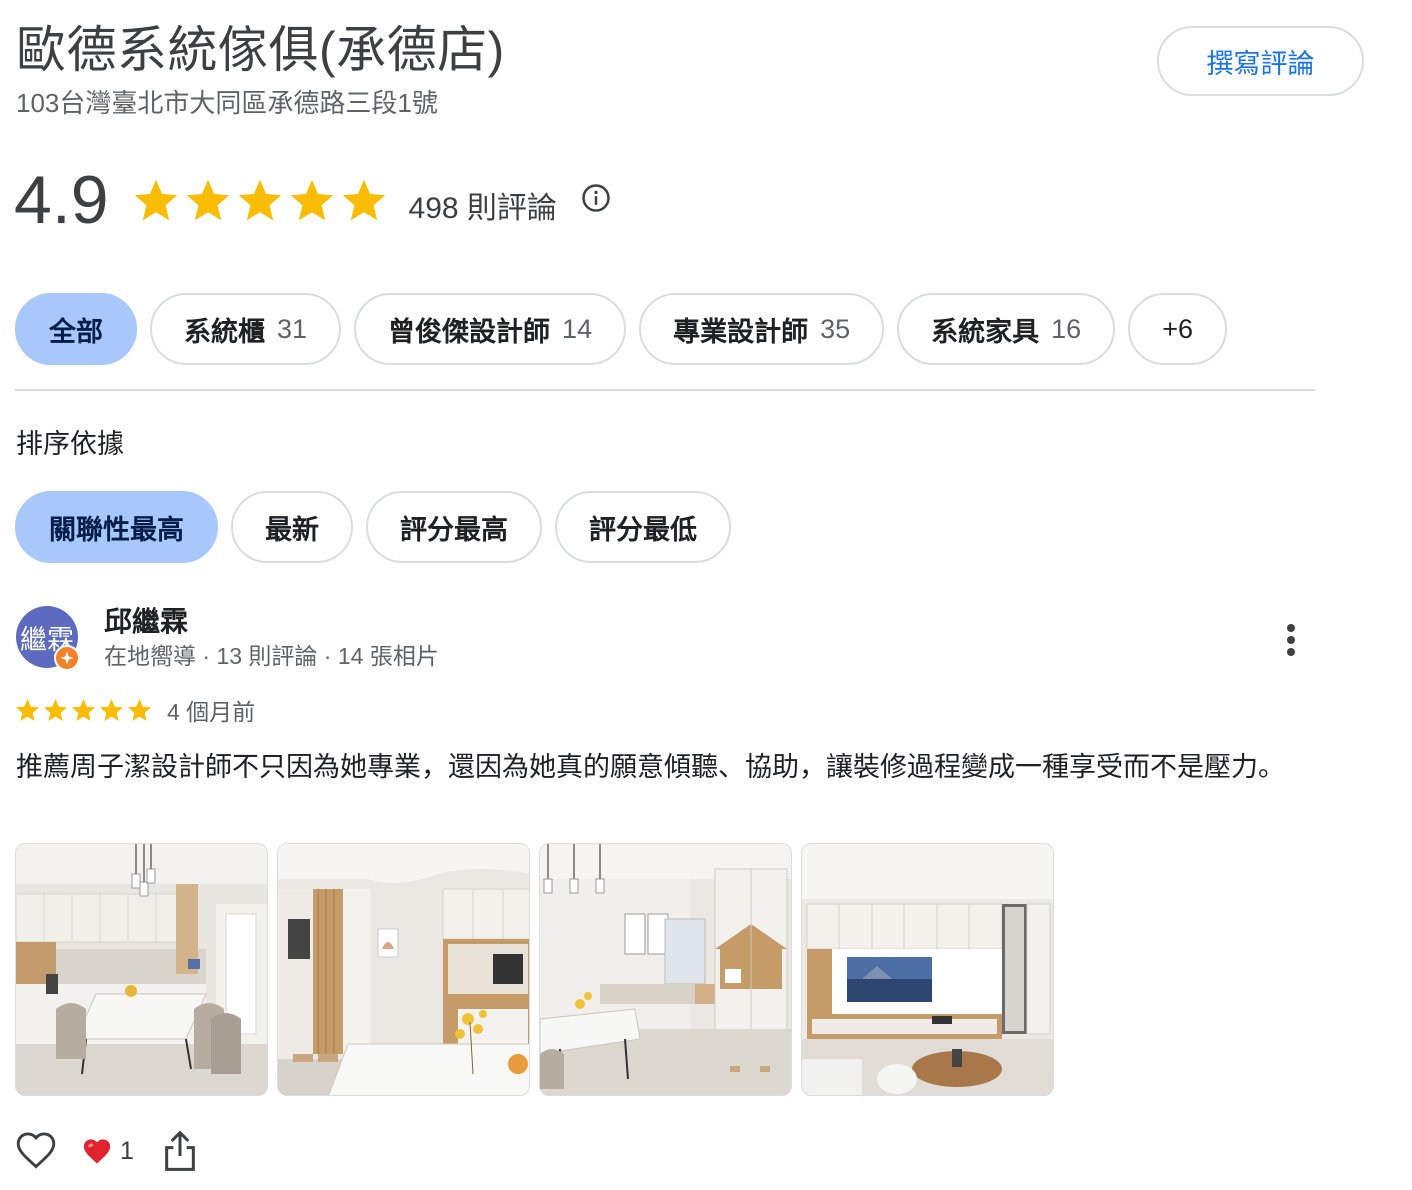 This screenshot has width=1412, height=1190. I want to click on chip-count: 31, so click(292, 328).